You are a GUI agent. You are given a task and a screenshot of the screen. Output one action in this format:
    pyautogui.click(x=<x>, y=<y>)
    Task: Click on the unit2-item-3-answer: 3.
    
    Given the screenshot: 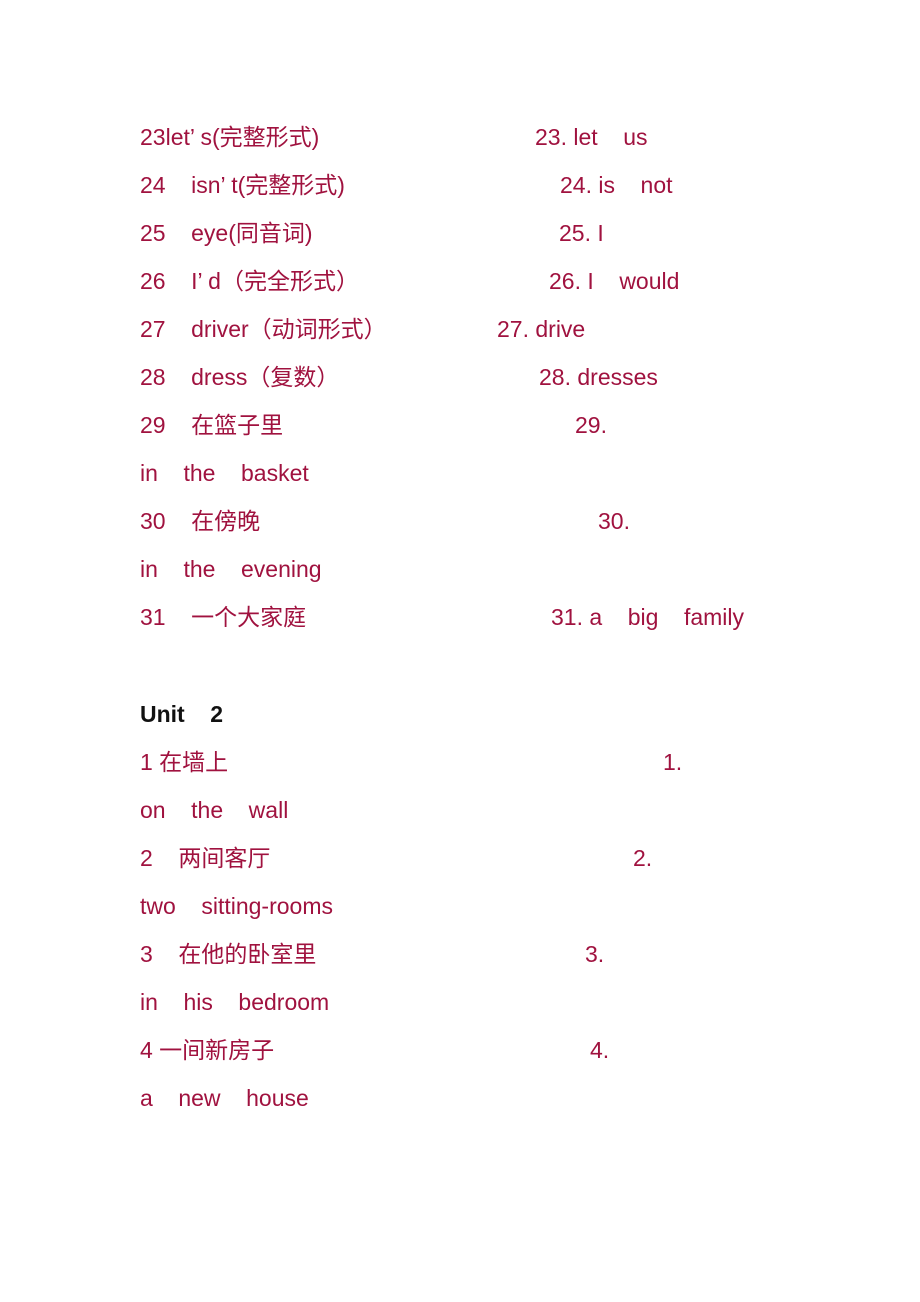 What is the action you would take?
    pyautogui.click(x=595, y=954)
    